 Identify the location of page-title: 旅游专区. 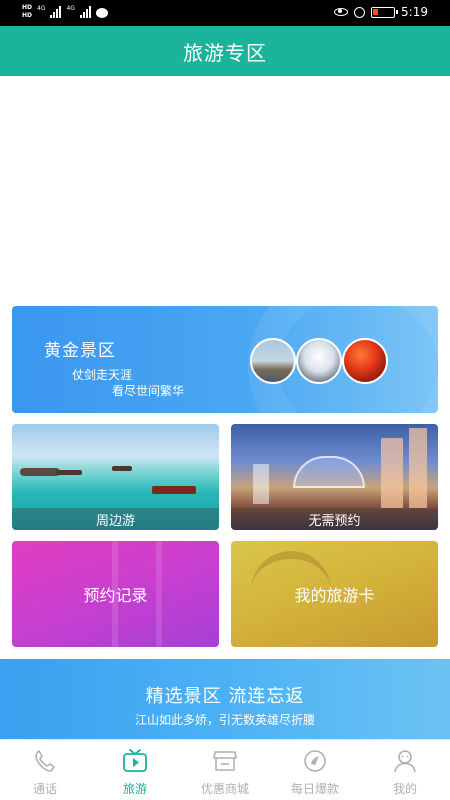
(225, 52).